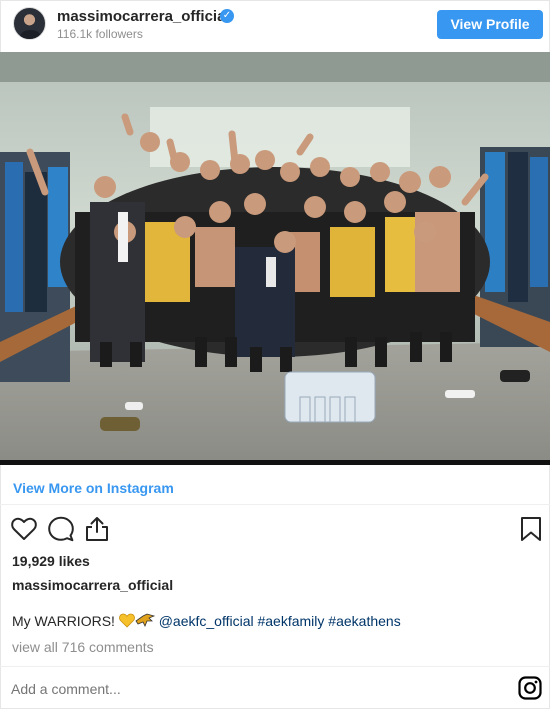 This screenshot has height=709, width=550. Describe the element at coordinates (251, 689) in the screenshot. I see `add-comment-input` at that location.